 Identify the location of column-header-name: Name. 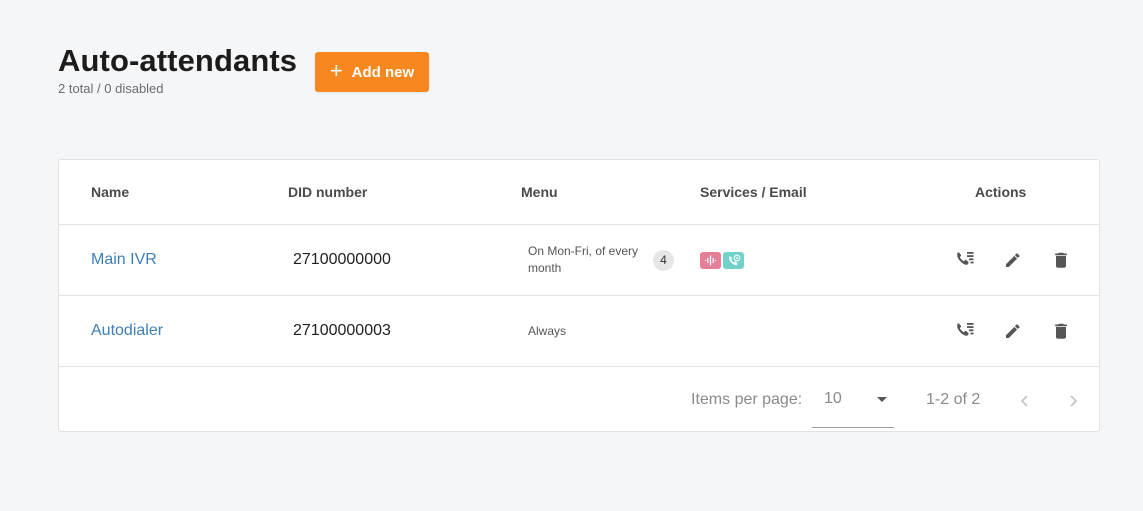
(110, 192).